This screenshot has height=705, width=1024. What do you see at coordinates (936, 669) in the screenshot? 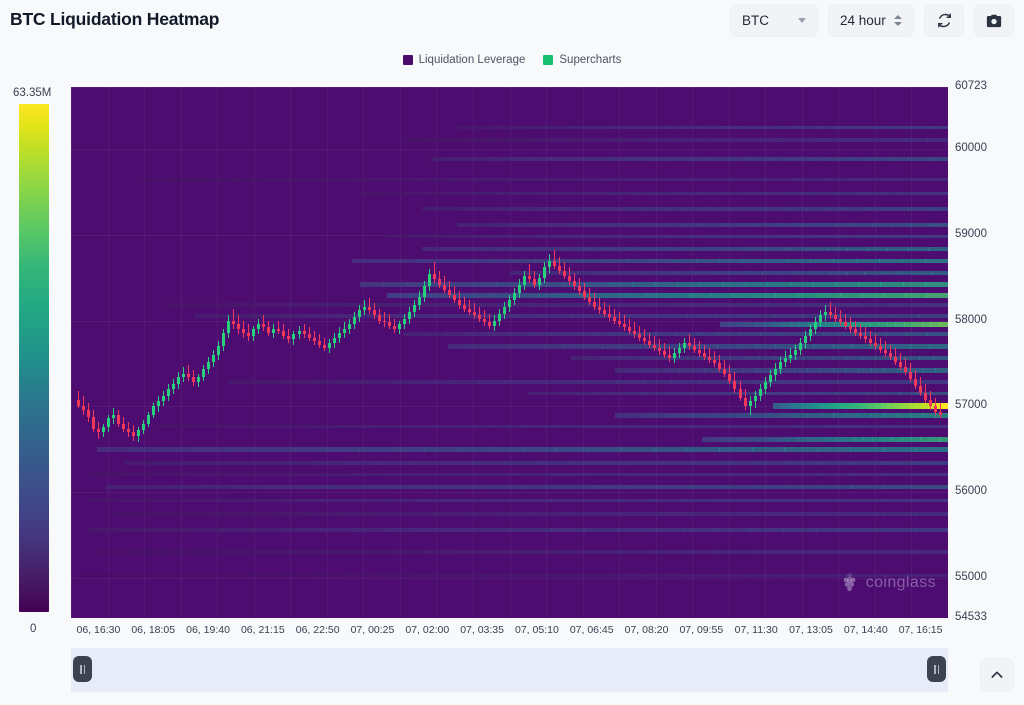
I see `range-right-handle` at bounding box center [936, 669].